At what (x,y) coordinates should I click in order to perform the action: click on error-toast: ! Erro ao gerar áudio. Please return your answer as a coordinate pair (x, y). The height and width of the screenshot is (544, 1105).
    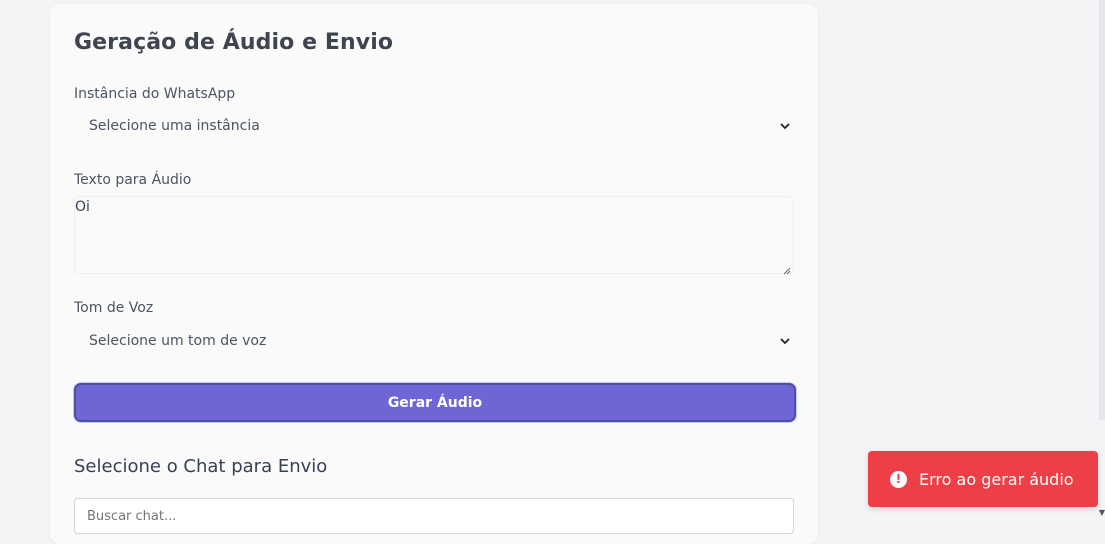
    Looking at the image, I should click on (983, 479).